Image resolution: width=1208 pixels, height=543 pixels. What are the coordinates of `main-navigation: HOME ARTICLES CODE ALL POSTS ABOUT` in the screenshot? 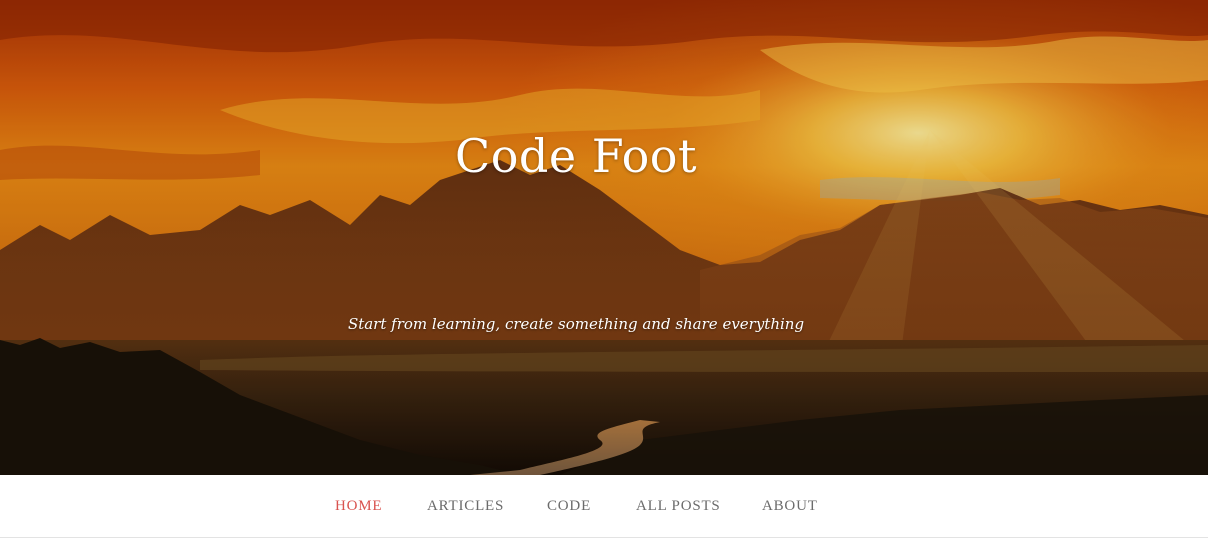 It's located at (604, 506).